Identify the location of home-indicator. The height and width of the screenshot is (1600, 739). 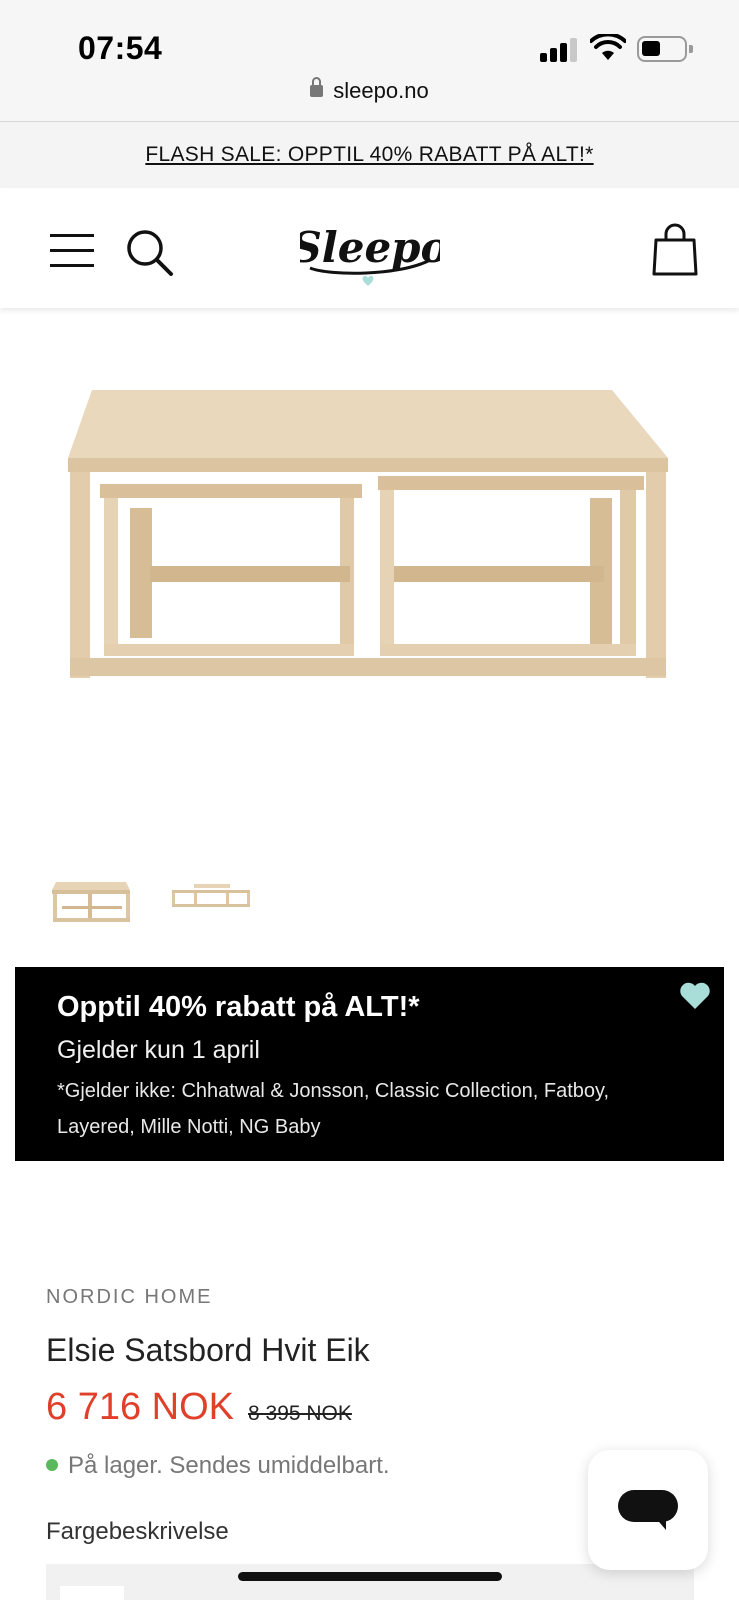
(370, 1576).